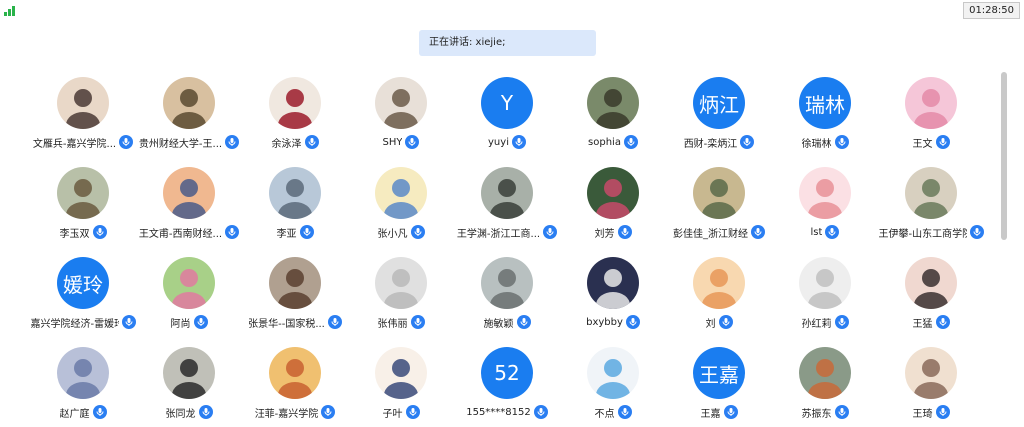  What do you see at coordinates (295, 207) in the screenshot?
I see `participant-tile: 李亚` at bounding box center [295, 207].